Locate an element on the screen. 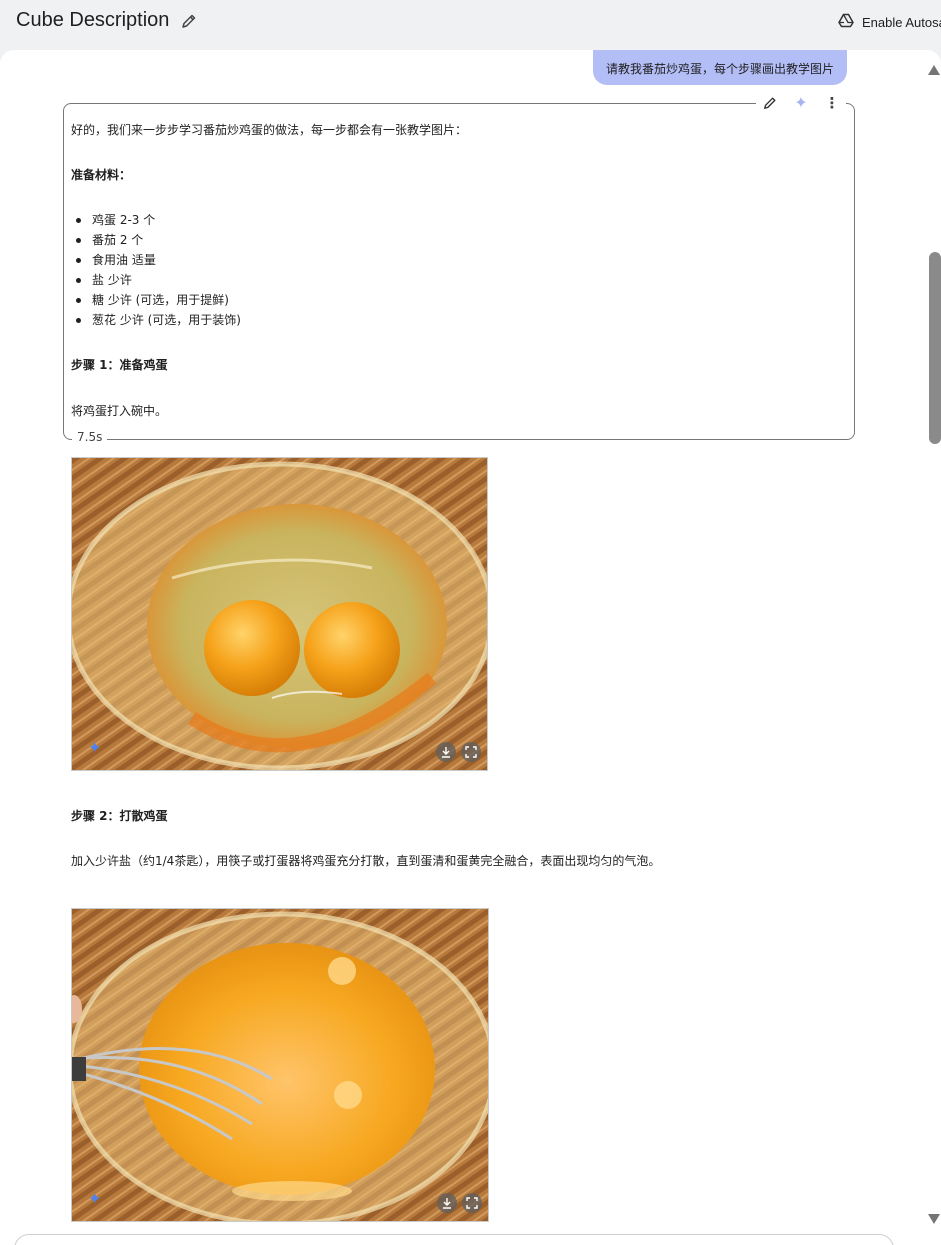 This screenshot has width=941, height=1245. scroll-up-arrow is located at coordinates (934, 70).